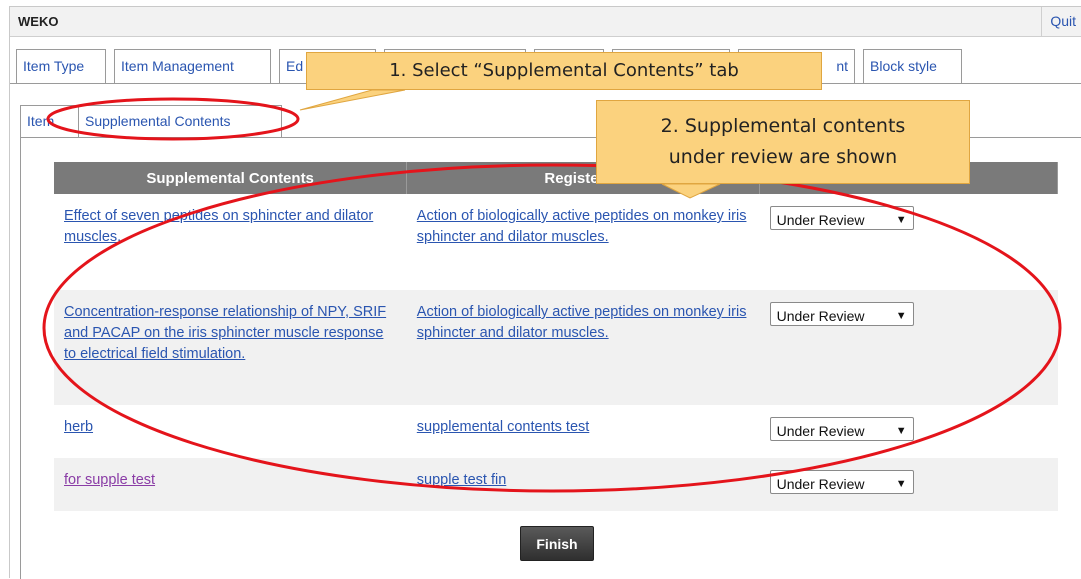 This screenshot has width=1081, height=579. Describe the element at coordinates (109, 480) in the screenshot. I see `supplemental-link: for supple test` at that location.